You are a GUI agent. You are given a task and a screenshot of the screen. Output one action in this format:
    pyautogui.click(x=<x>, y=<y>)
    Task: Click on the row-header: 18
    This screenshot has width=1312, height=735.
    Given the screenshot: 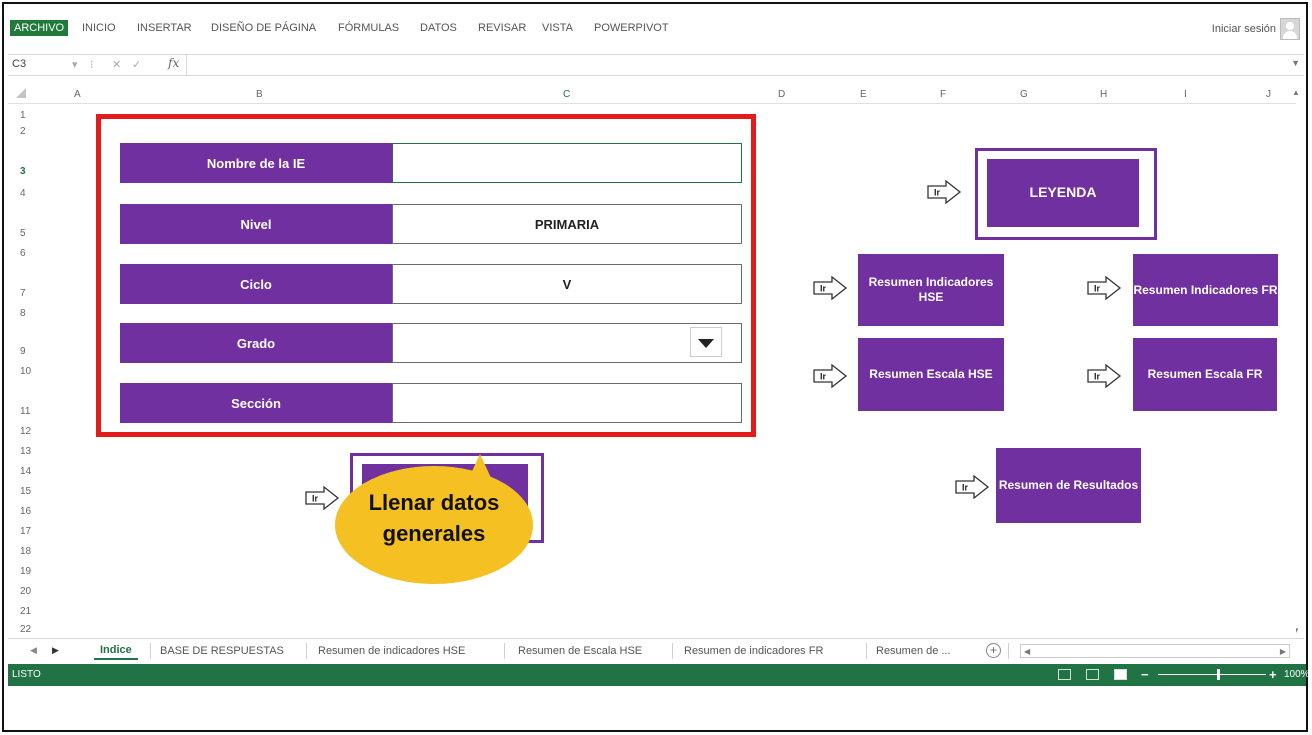 What is the action you would take?
    pyautogui.click(x=25, y=551)
    